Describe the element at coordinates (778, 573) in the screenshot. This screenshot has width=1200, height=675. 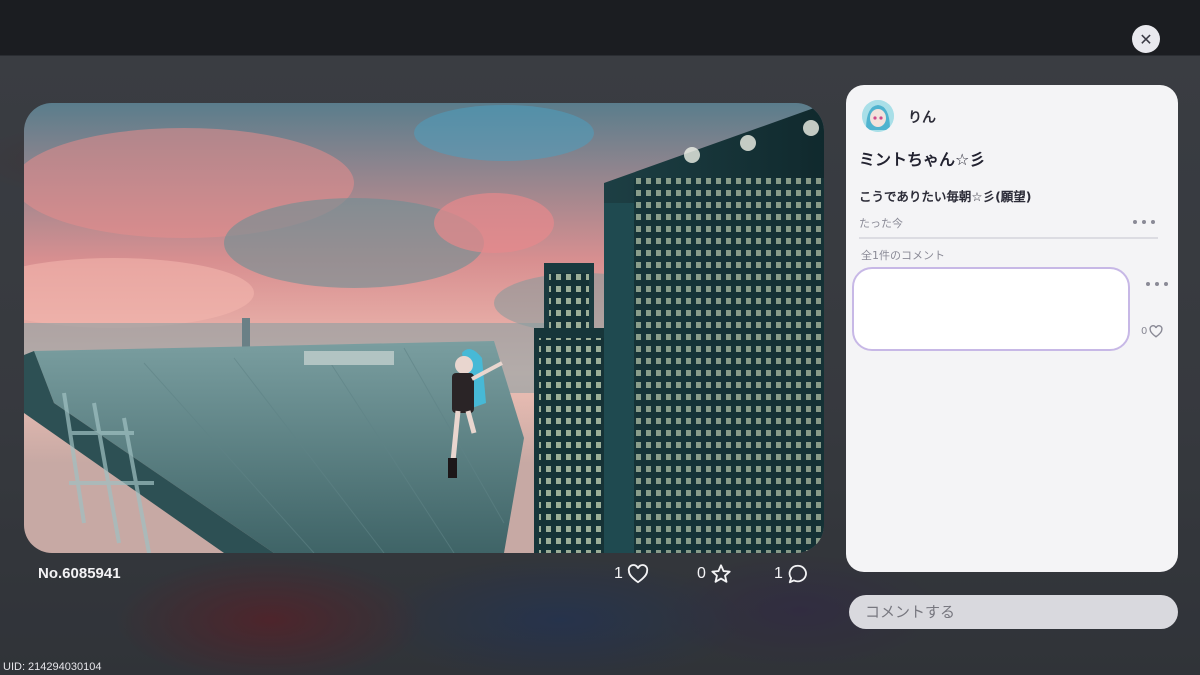
I see `comment-count: 1` at that location.